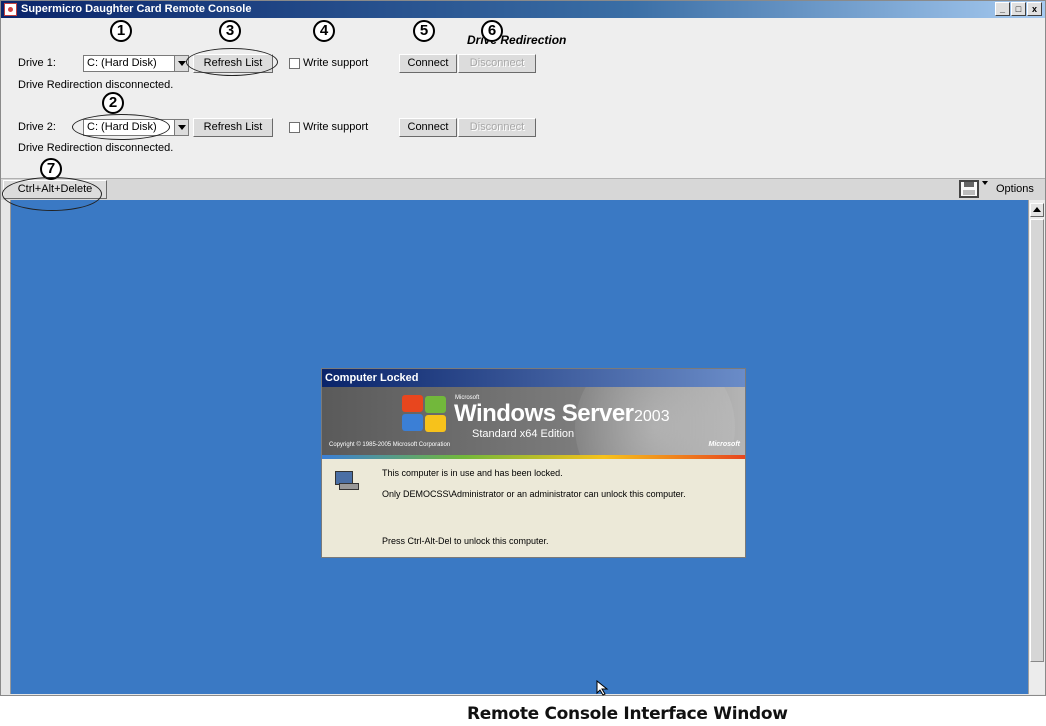  What do you see at coordinates (1034, 9) in the screenshot?
I see `close-button: x` at bounding box center [1034, 9].